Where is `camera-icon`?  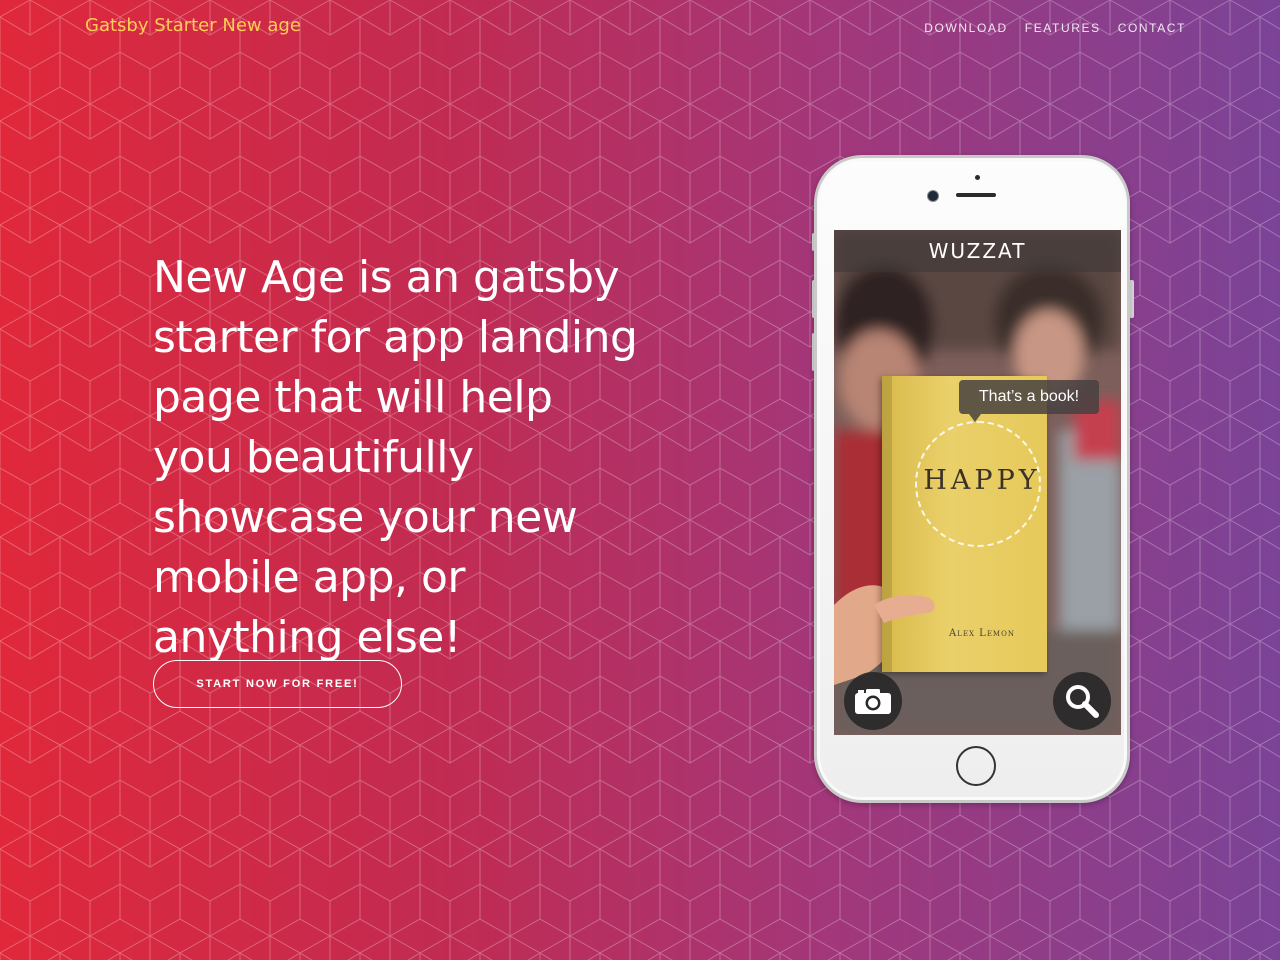
camera-icon is located at coordinates (873, 701).